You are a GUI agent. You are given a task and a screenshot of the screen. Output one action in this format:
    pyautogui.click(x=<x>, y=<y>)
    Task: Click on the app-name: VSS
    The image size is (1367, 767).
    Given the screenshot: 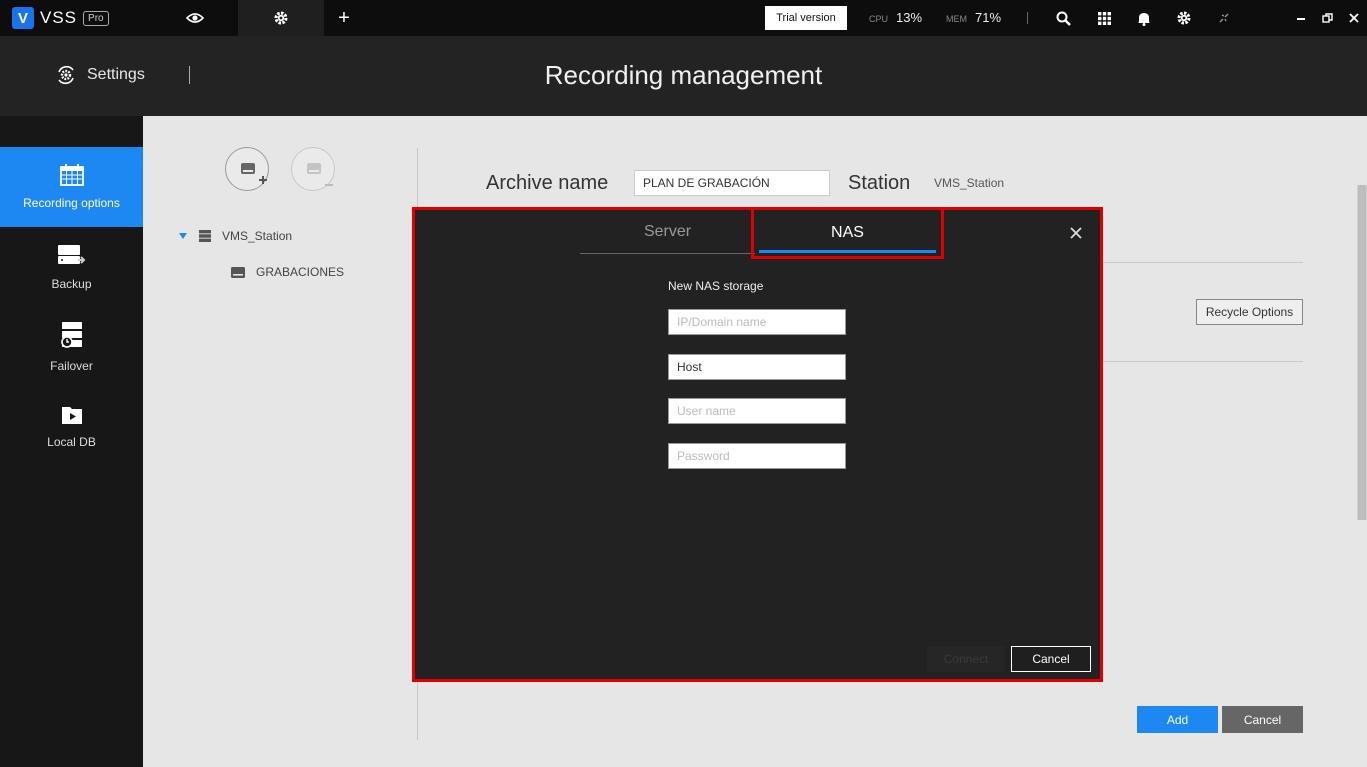 What is the action you would take?
    pyautogui.click(x=59, y=17)
    